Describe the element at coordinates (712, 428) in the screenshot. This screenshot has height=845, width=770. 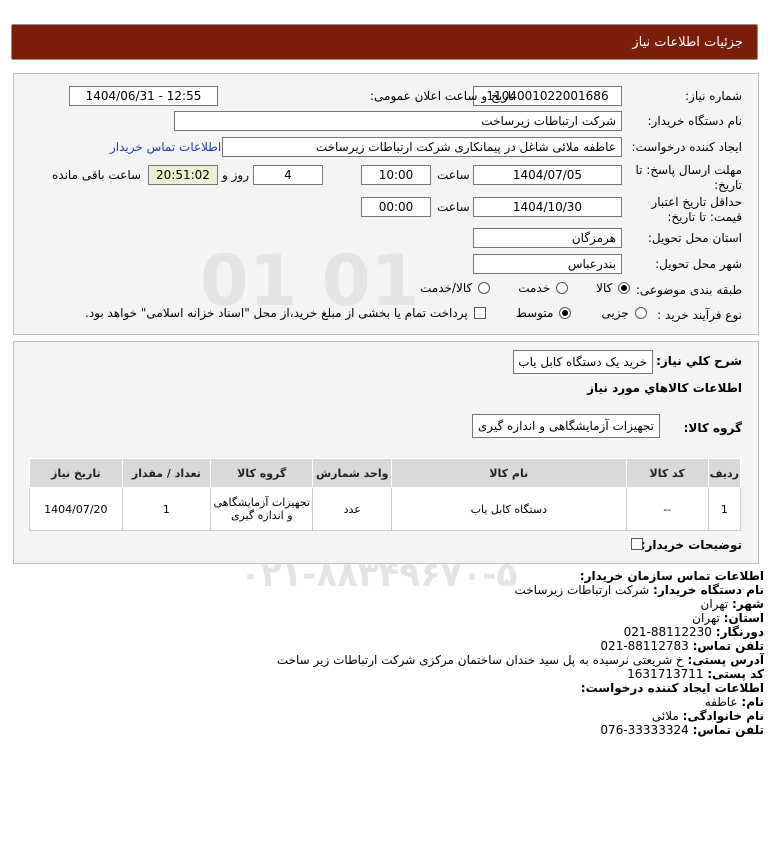
I see `goods-group-label: گروه کالا:` at that location.